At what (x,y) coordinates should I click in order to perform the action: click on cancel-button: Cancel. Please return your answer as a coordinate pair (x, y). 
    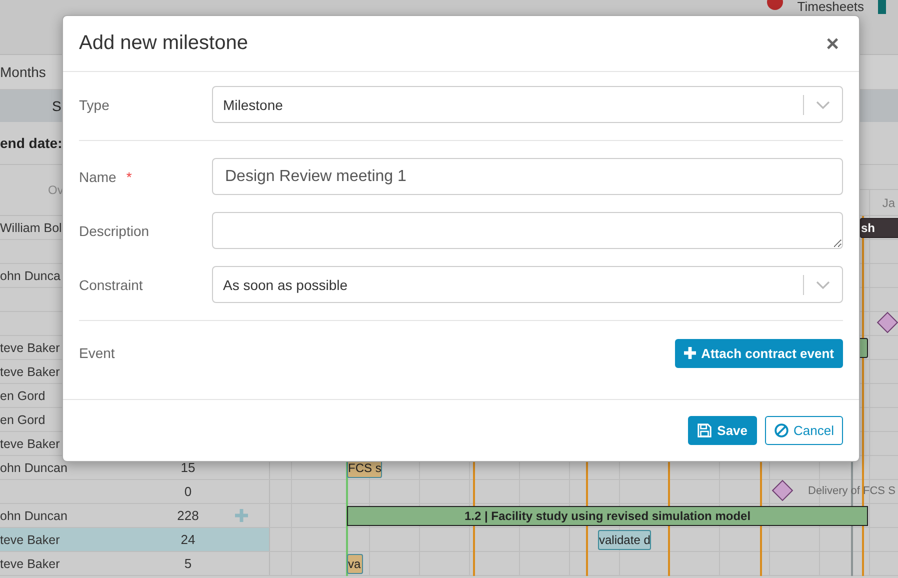
    Looking at the image, I should click on (803, 430).